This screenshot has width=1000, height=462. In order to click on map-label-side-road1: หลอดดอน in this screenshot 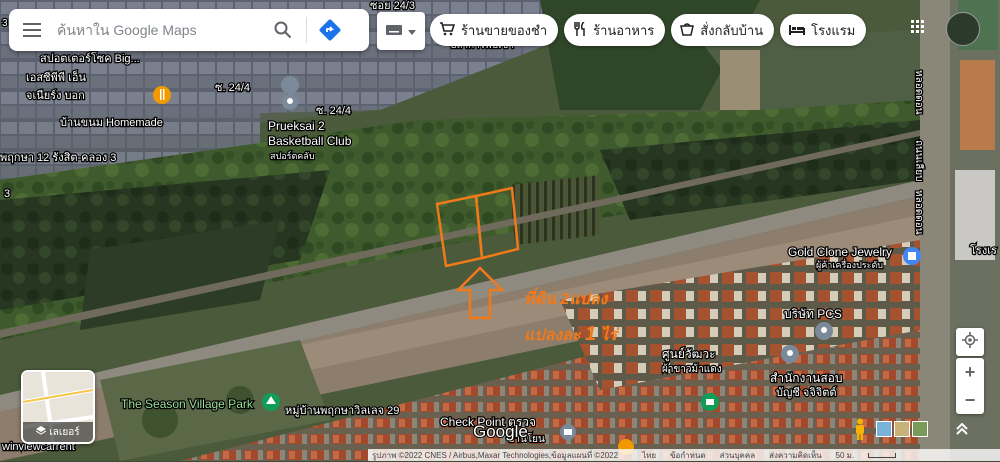, I will do `click(918, 92)`.